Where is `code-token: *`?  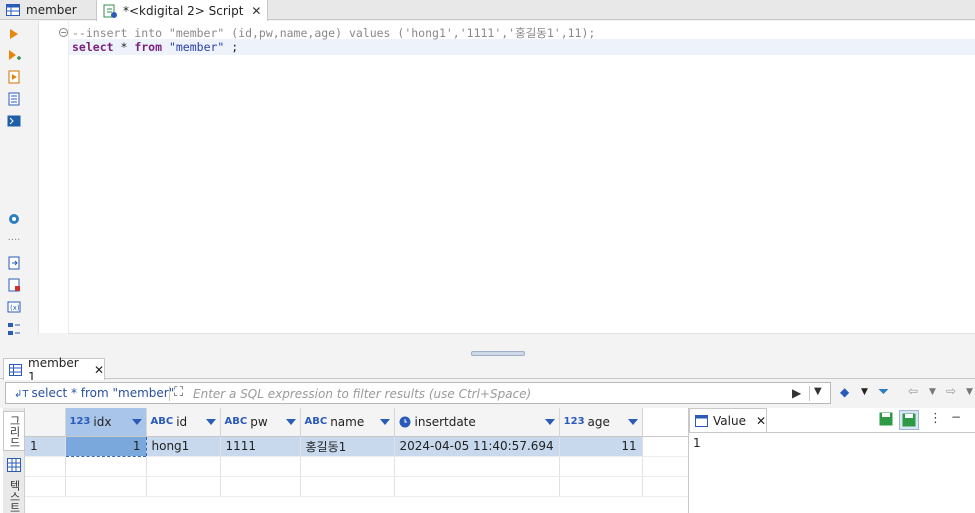 code-token: * is located at coordinates (124, 47).